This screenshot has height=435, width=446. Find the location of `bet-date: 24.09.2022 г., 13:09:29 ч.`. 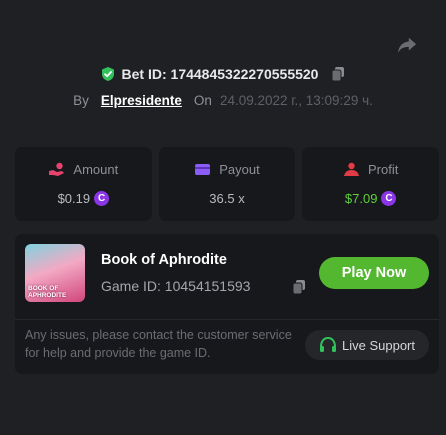

bet-date: 24.09.2022 г., 13:09:29 ч. is located at coordinates (296, 100).